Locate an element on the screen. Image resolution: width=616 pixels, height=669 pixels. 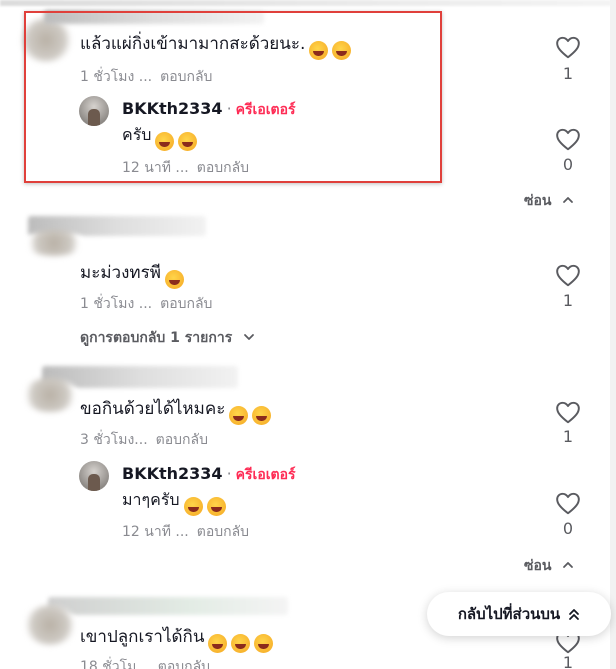
previous-comment-edge is located at coordinates (308, 3).